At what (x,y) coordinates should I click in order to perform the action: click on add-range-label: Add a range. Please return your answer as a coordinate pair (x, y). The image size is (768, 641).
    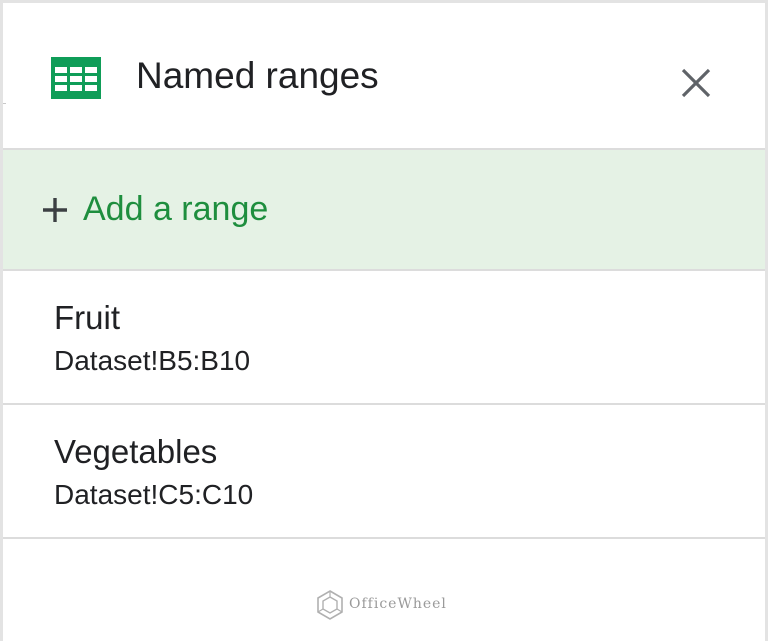
    Looking at the image, I should click on (176, 209).